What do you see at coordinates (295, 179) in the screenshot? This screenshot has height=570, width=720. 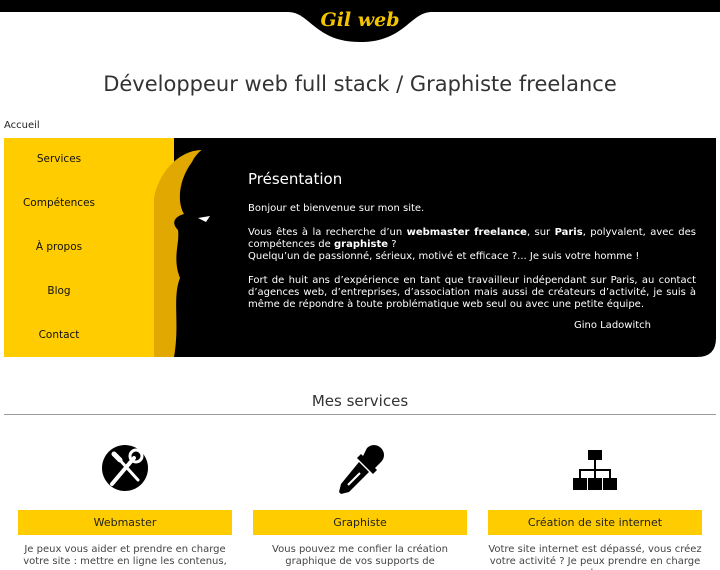 I see `presentation-title: Présentation` at bounding box center [295, 179].